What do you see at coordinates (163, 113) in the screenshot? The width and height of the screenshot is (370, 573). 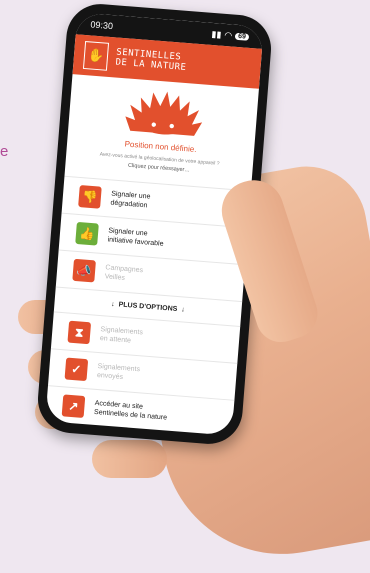 I see `hedgehog-icon` at bounding box center [163, 113].